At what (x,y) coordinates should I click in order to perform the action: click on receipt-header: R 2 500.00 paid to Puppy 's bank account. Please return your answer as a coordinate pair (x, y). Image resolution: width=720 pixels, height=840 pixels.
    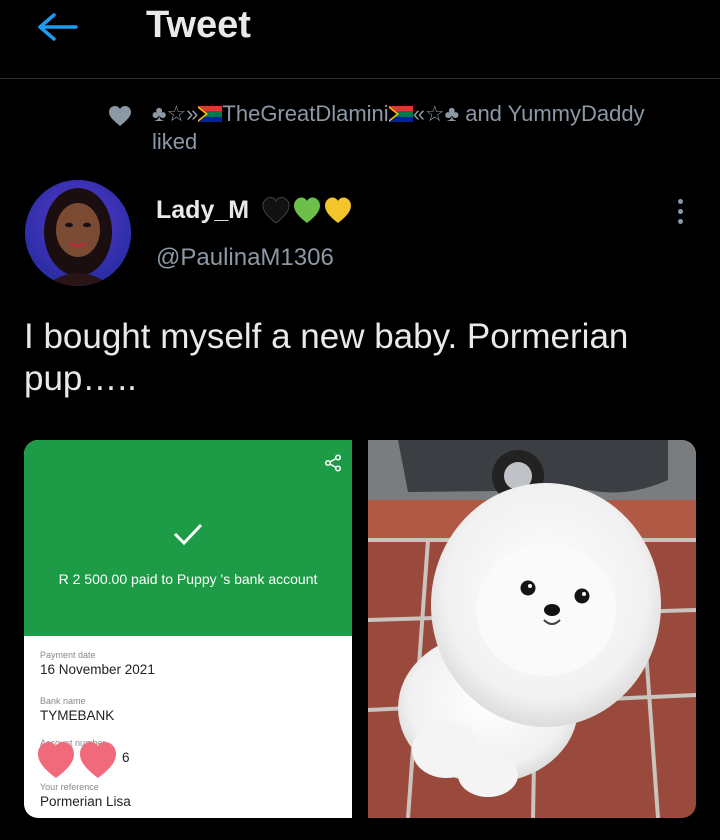
    Looking at the image, I should click on (188, 538).